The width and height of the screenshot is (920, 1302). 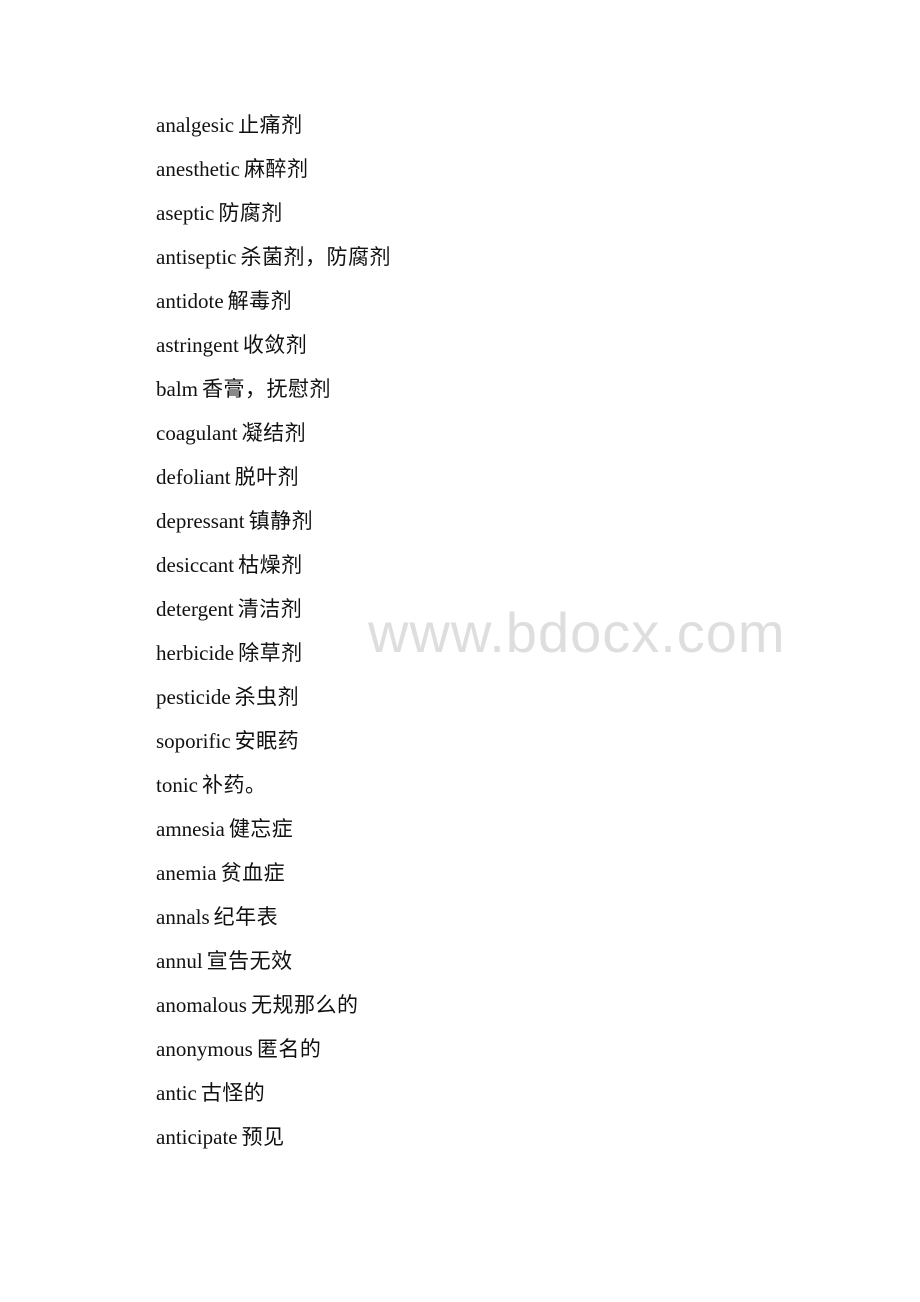 I want to click on list-item: amnesia 健忘症, so click(x=273, y=837).